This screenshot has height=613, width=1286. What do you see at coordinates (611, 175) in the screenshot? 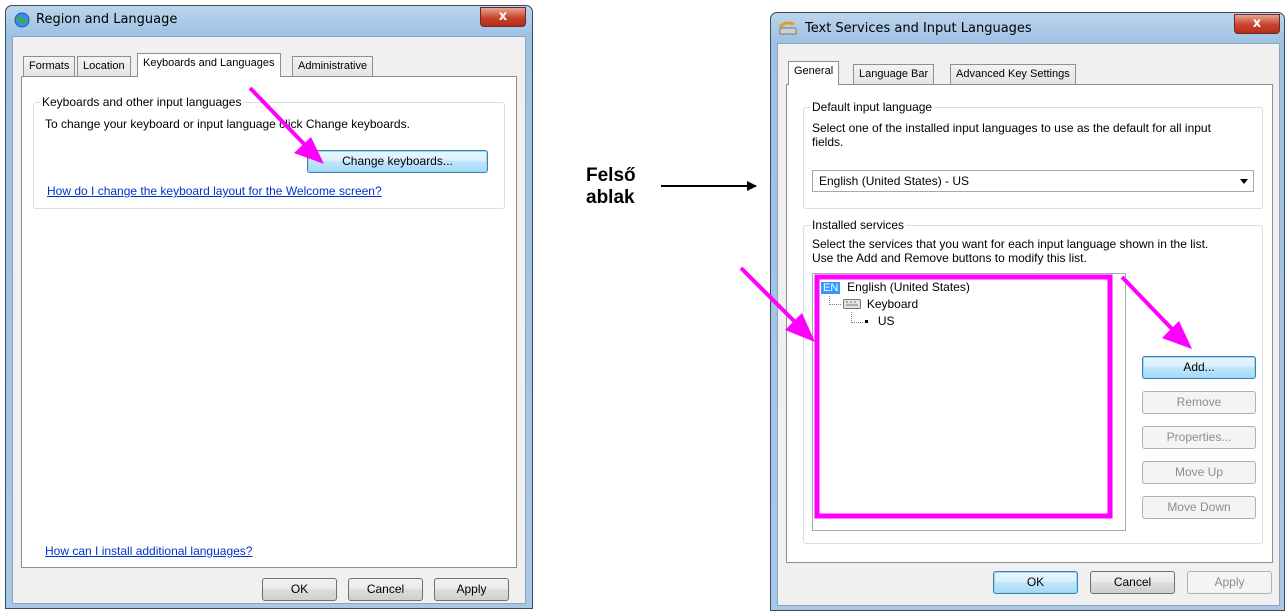
I see `callout-label-line-1: Felső` at bounding box center [611, 175].